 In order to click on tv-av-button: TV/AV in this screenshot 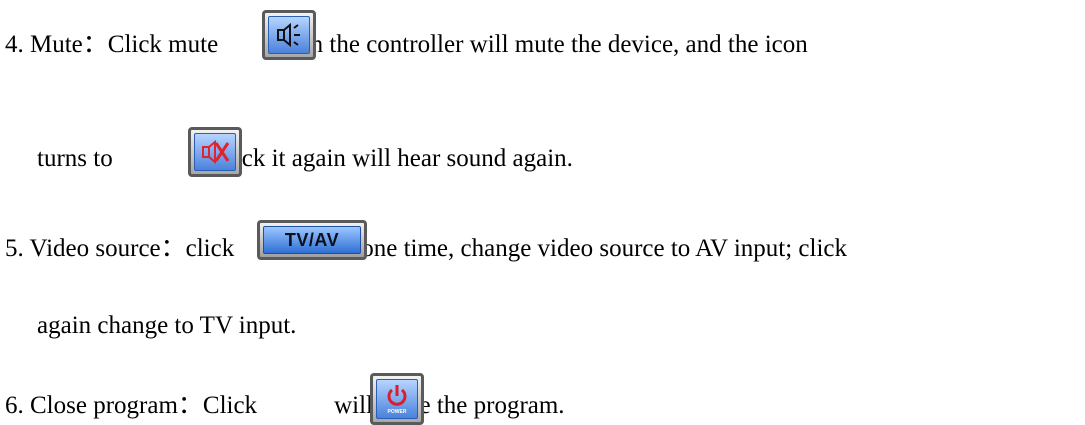, I will do `click(312, 240)`.